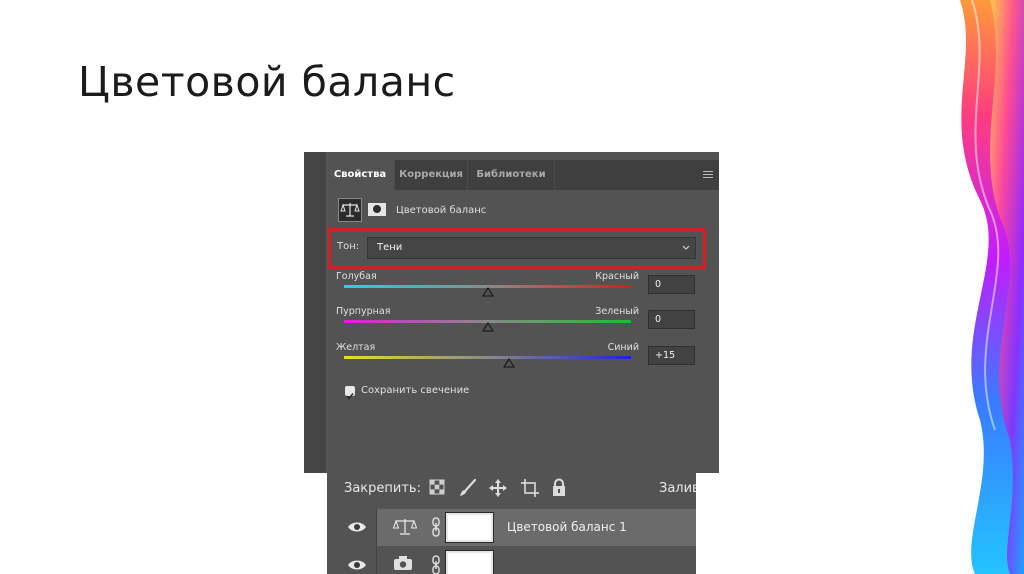 The width and height of the screenshot is (1024, 574). Describe the element at coordinates (686, 247) in the screenshot. I see `chevron-down-icon` at that location.